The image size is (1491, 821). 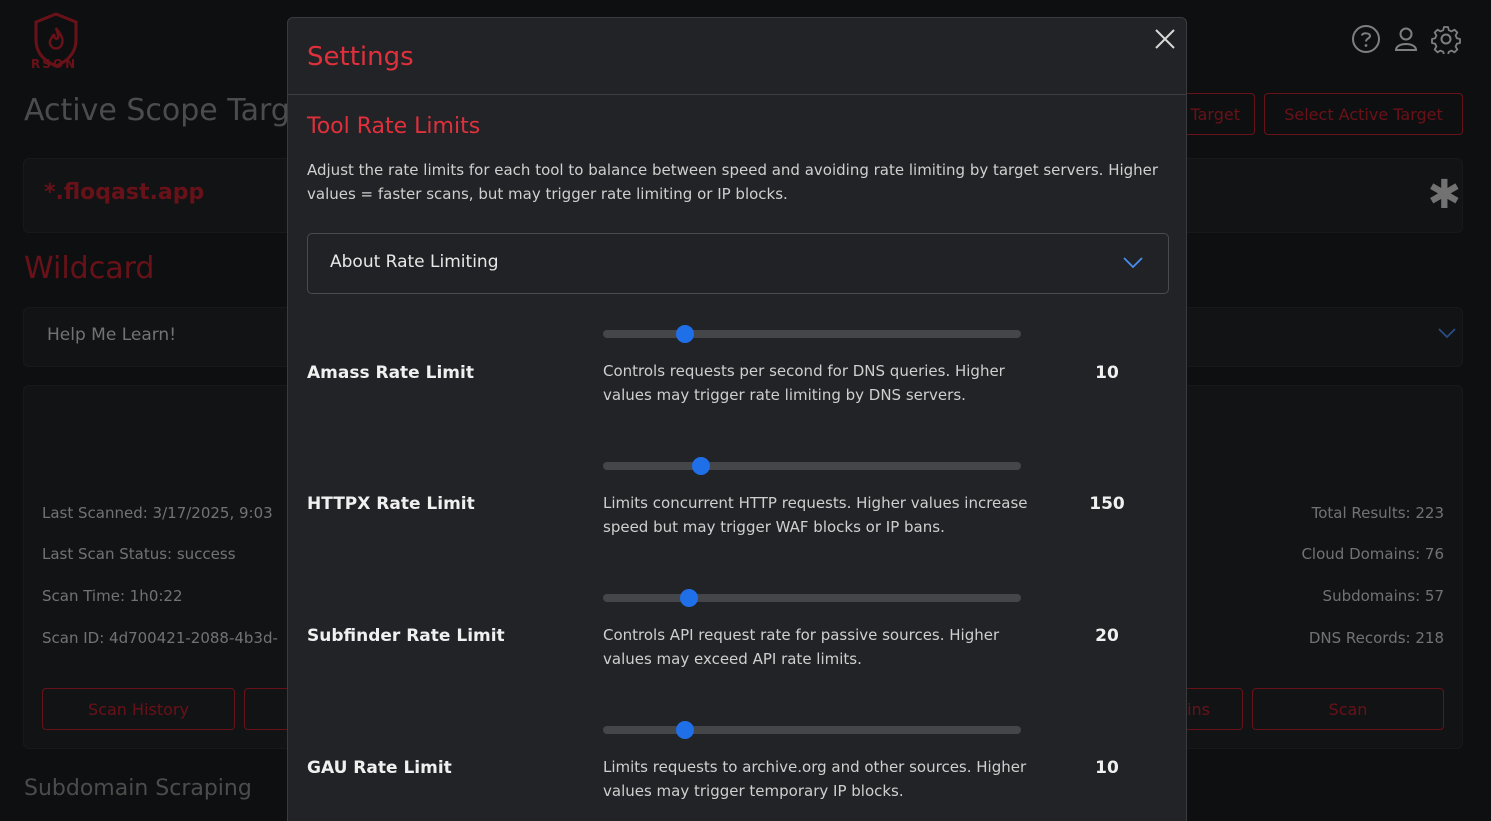 What do you see at coordinates (406, 636) in the screenshot?
I see `subfinder-rate-label: Subfinder Rate Limit` at bounding box center [406, 636].